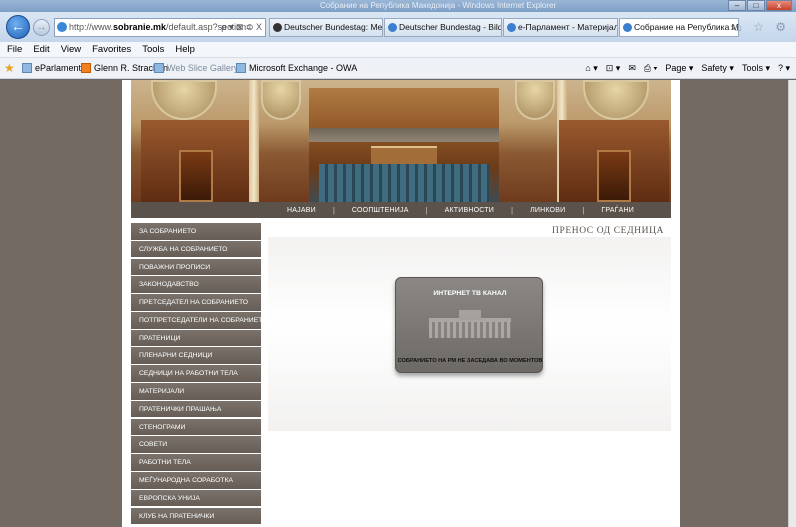 This screenshot has width=796, height=527. What do you see at coordinates (206, 68) in the screenshot?
I see `favorite-label: Web Slice Gallery ▾` at bounding box center [206, 68].